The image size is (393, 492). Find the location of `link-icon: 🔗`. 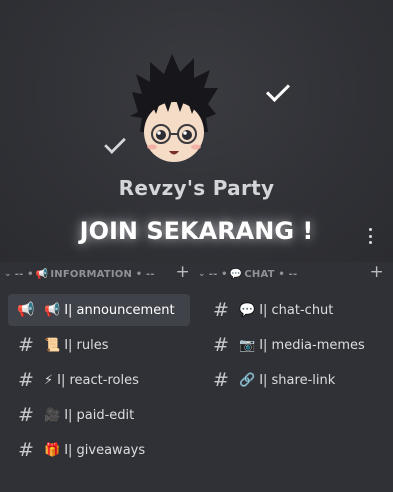

link-icon: 🔗 is located at coordinates (247, 380).